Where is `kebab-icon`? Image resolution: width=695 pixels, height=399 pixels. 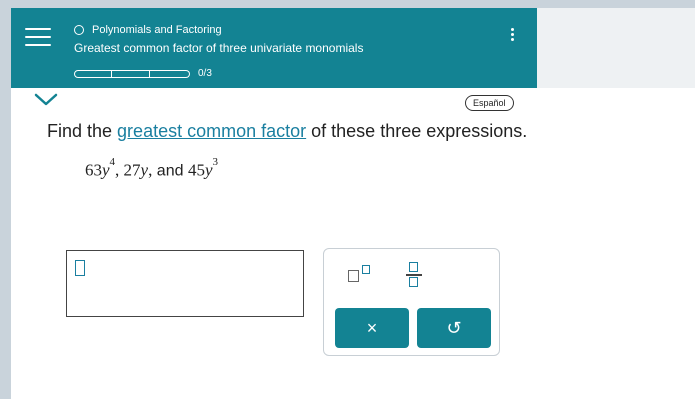 kebab-icon is located at coordinates (512, 34).